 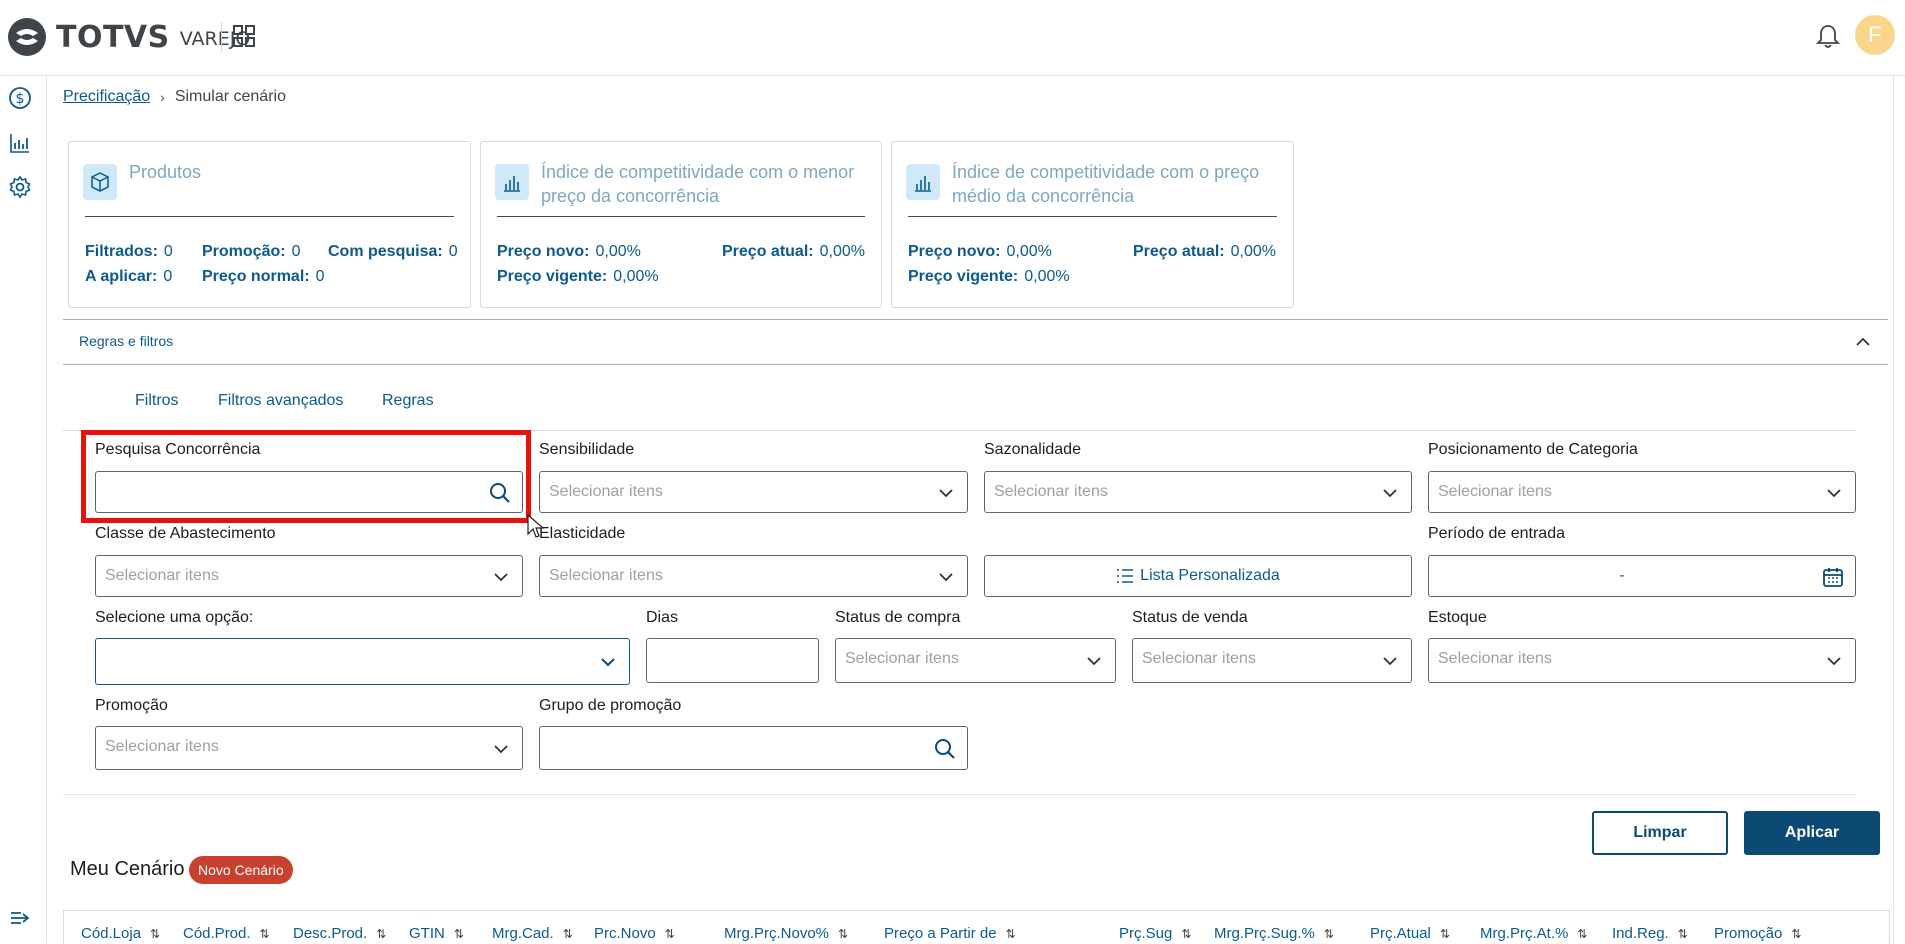 I want to click on lista-personalizada-label: Lista Personalizada, so click(x=1210, y=575).